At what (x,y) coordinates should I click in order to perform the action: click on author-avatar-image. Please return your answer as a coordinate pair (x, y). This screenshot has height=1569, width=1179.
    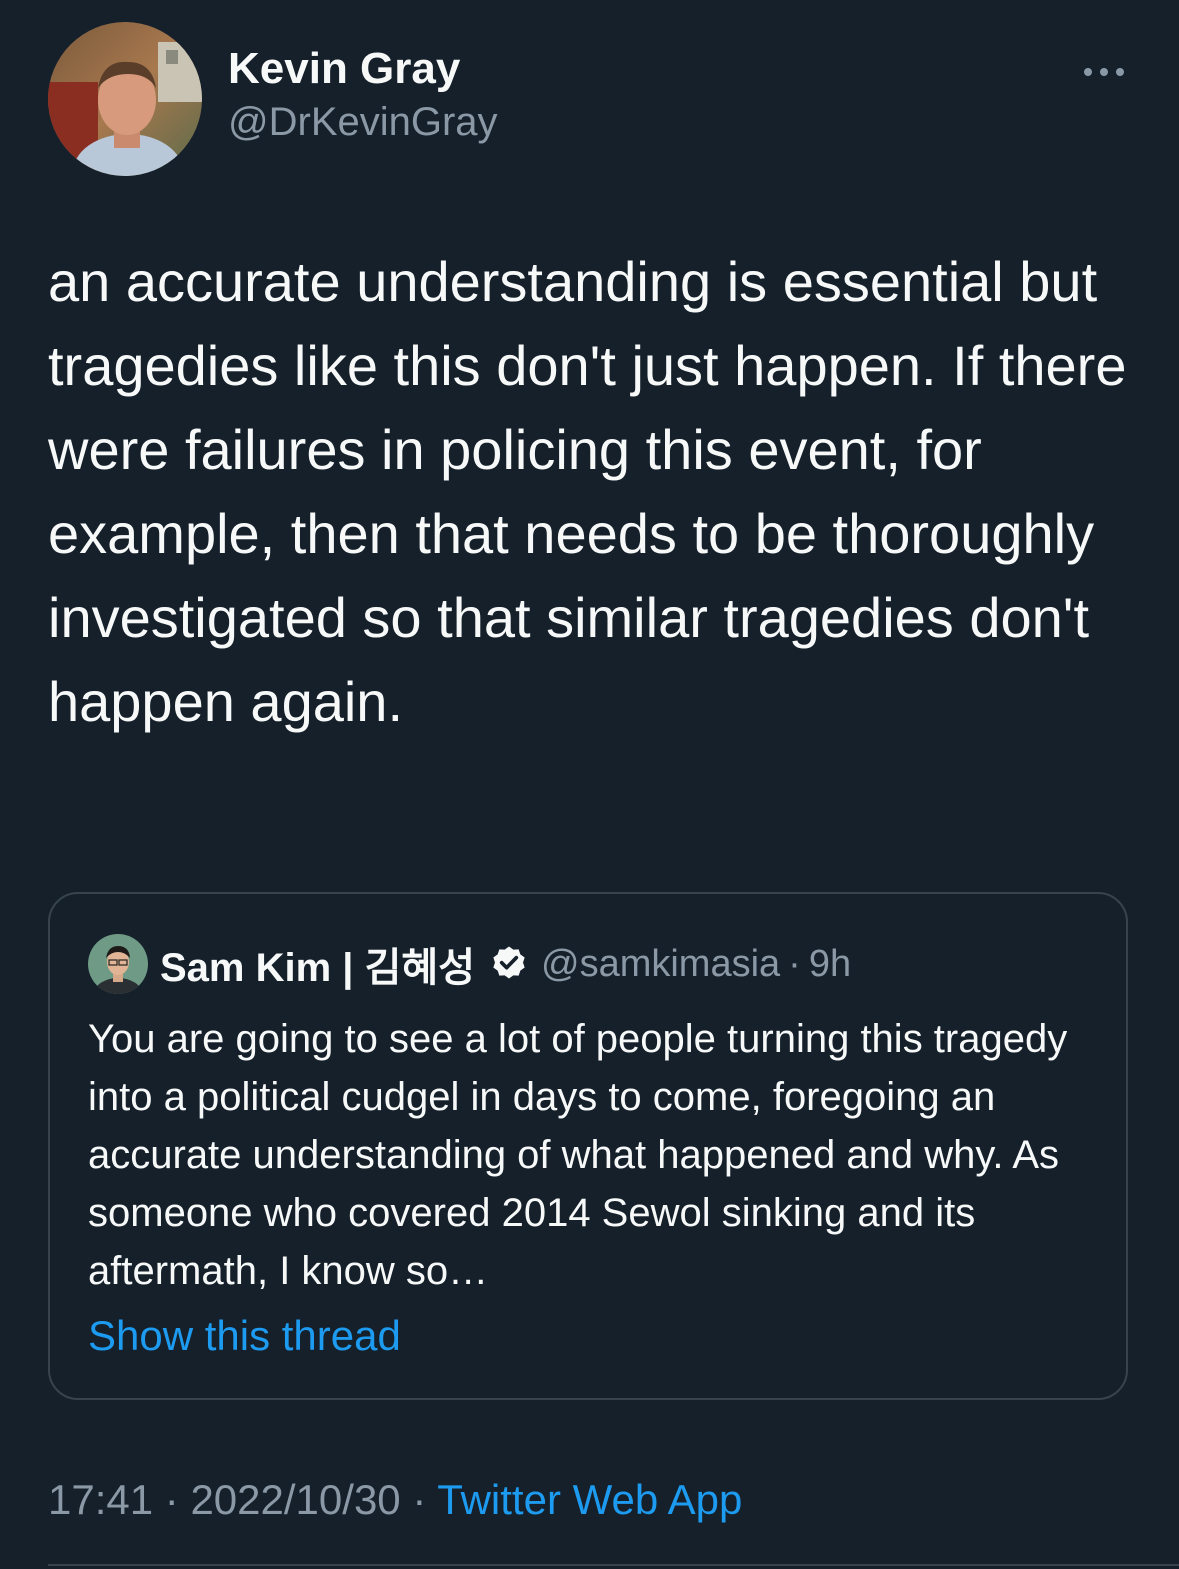
    Looking at the image, I should click on (125, 99).